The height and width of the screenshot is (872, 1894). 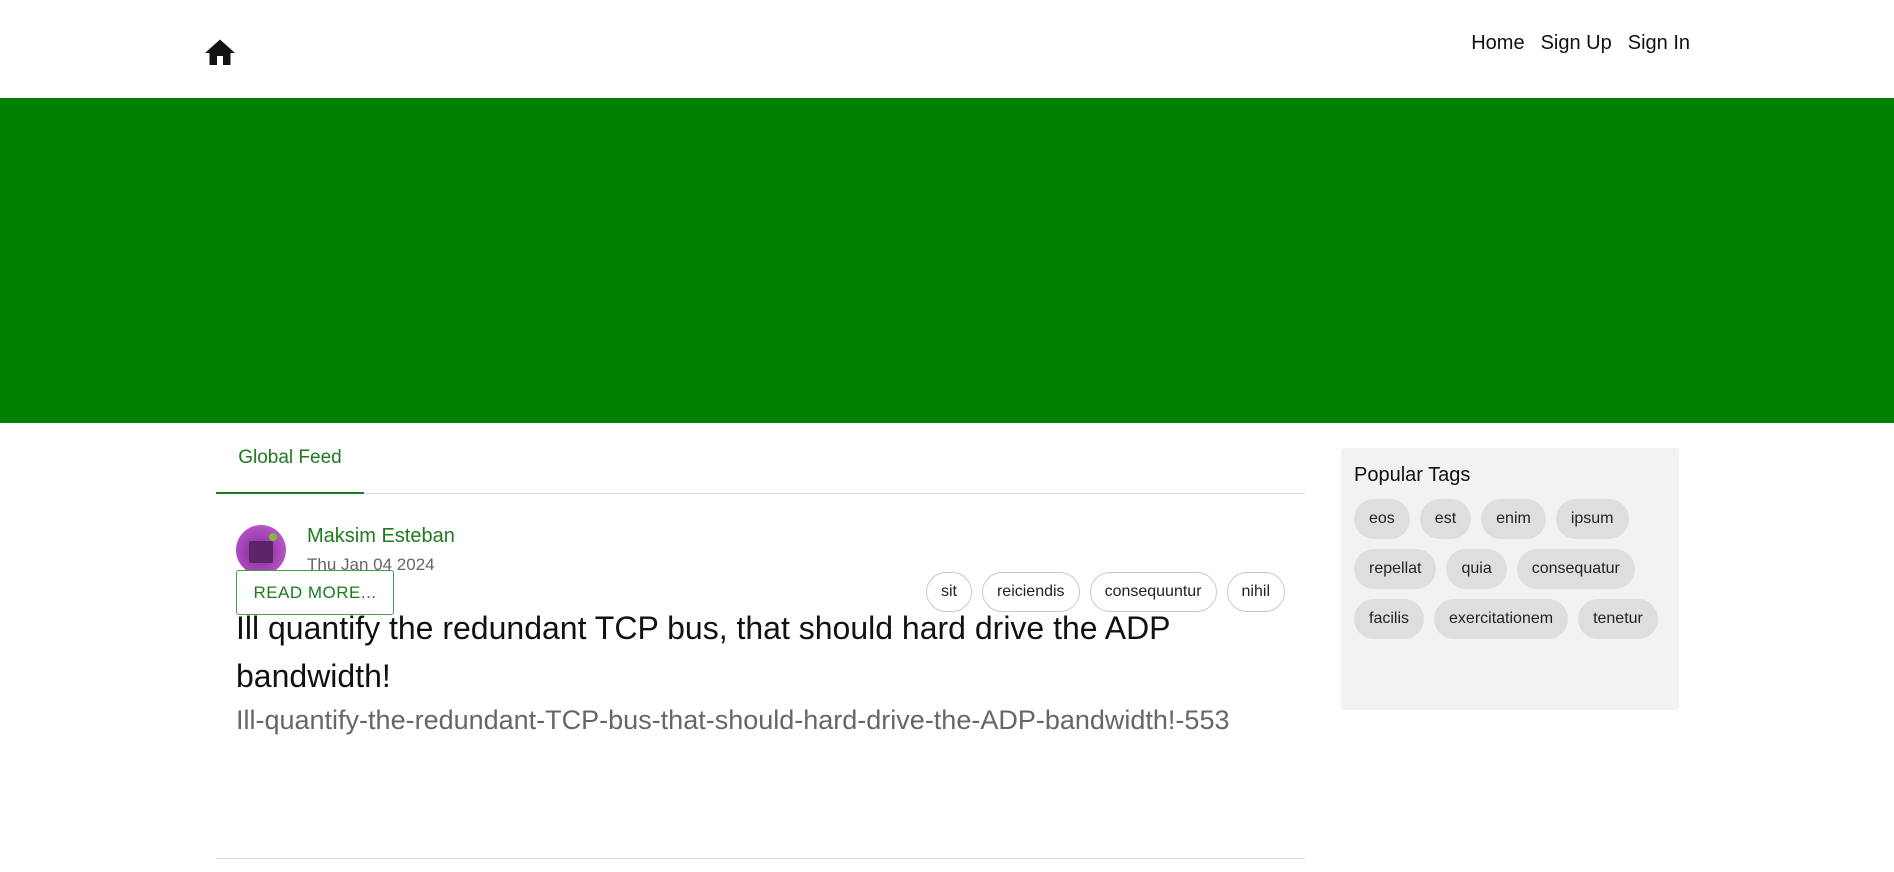 What do you see at coordinates (1382, 519) in the screenshot?
I see `popular-tag: eos` at bounding box center [1382, 519].